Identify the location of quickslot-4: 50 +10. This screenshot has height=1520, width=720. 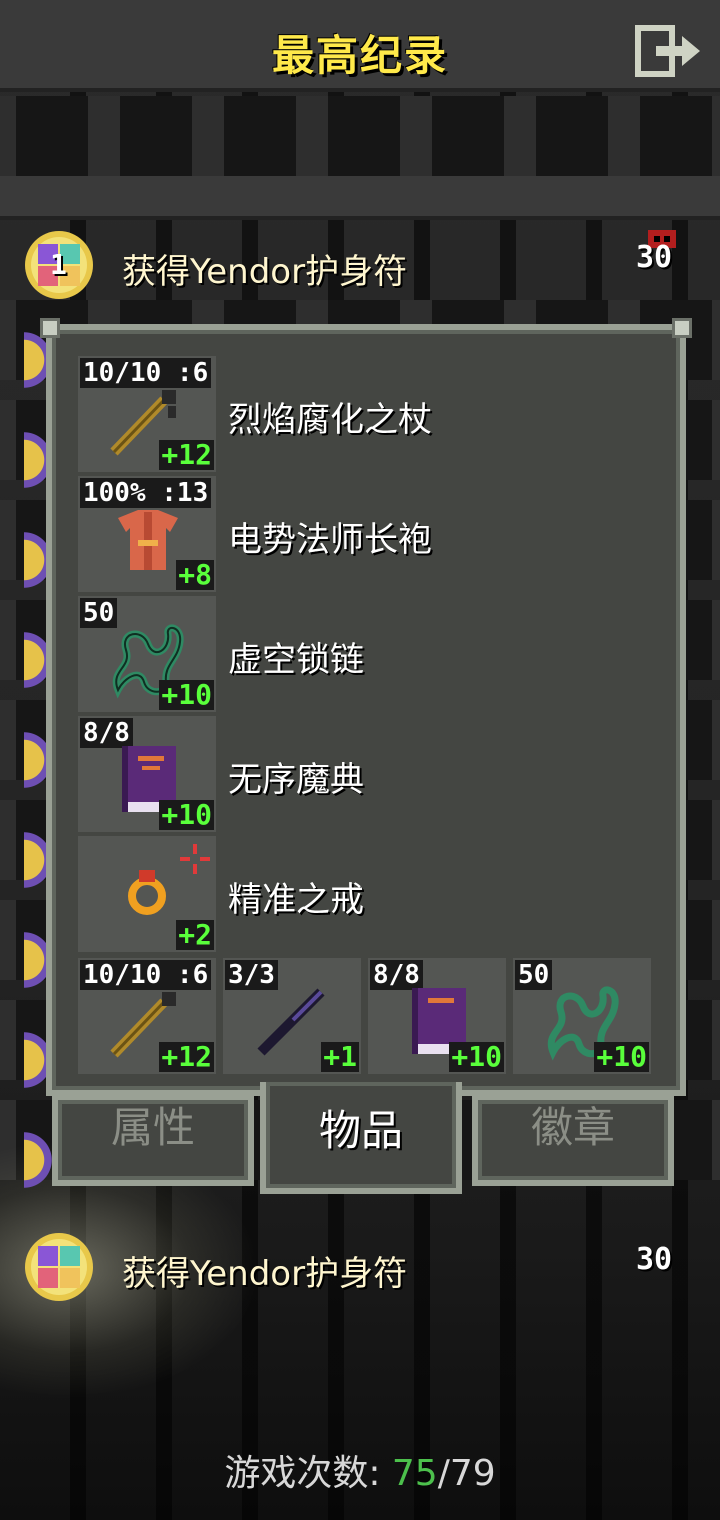
(582, 1016).